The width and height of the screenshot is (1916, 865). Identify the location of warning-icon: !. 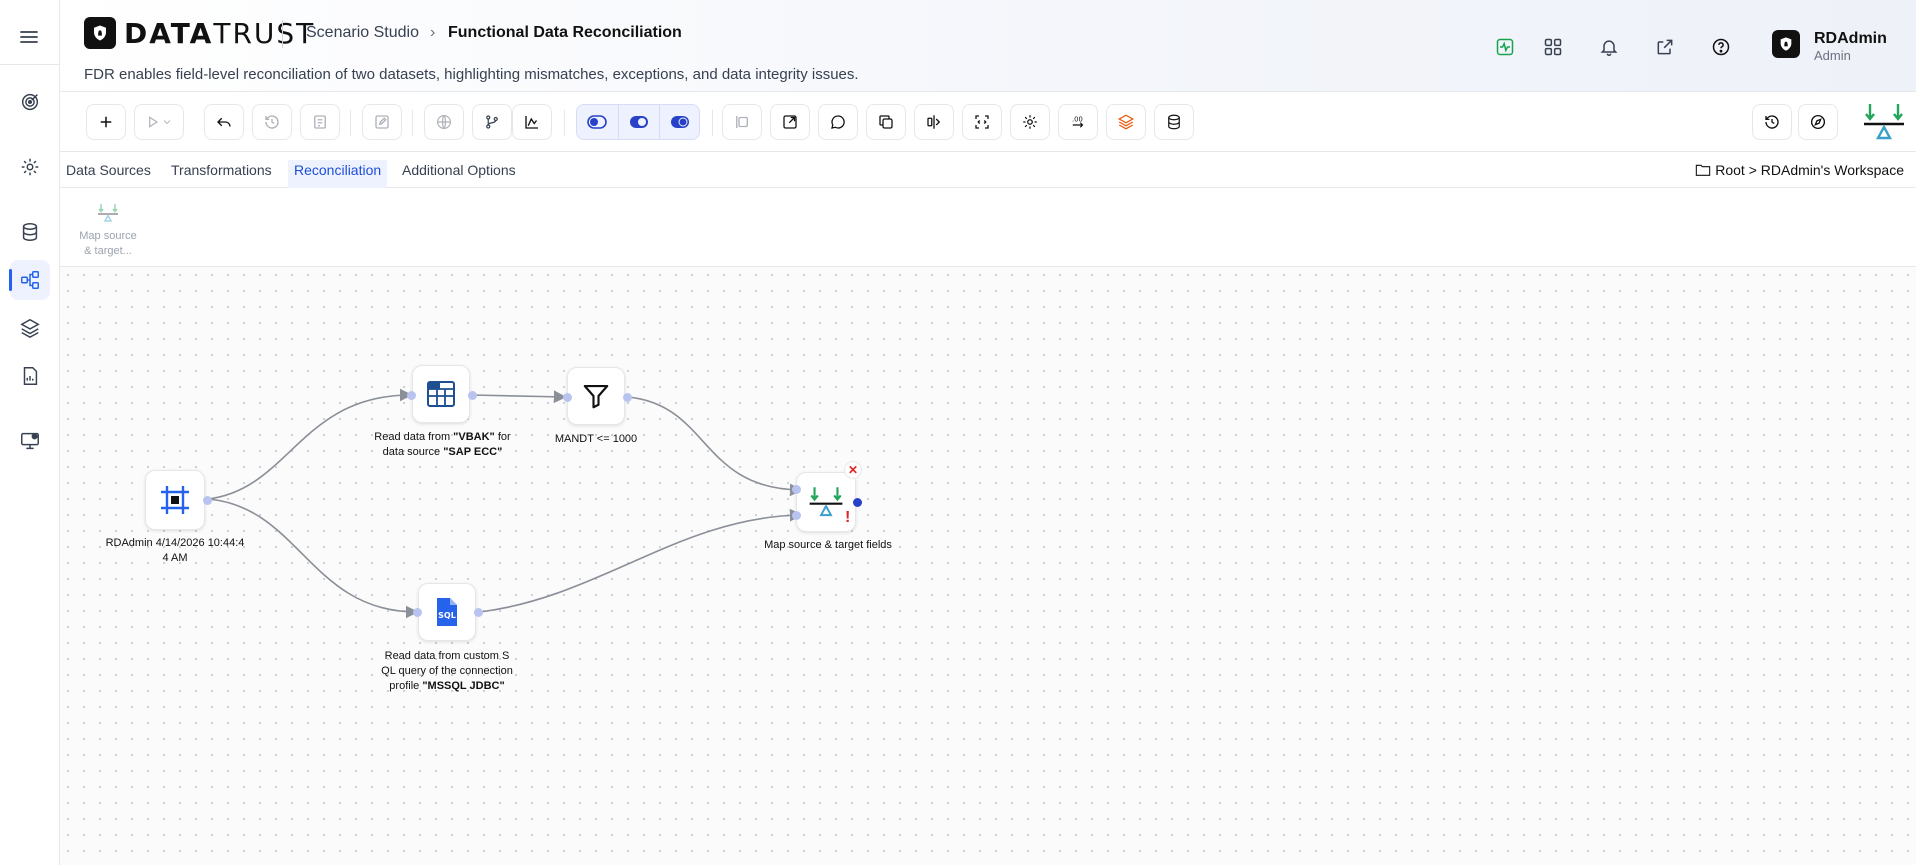
(848, 517).